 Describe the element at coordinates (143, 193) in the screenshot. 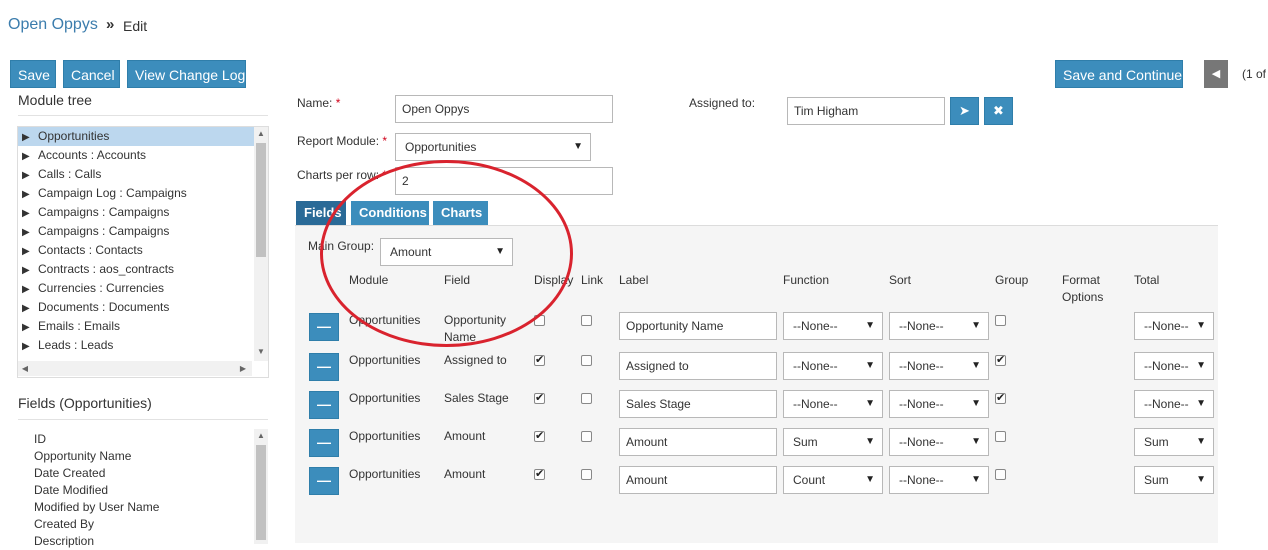

I see `tree-item: ▶ Campaign Log : Campaigns` at that location.